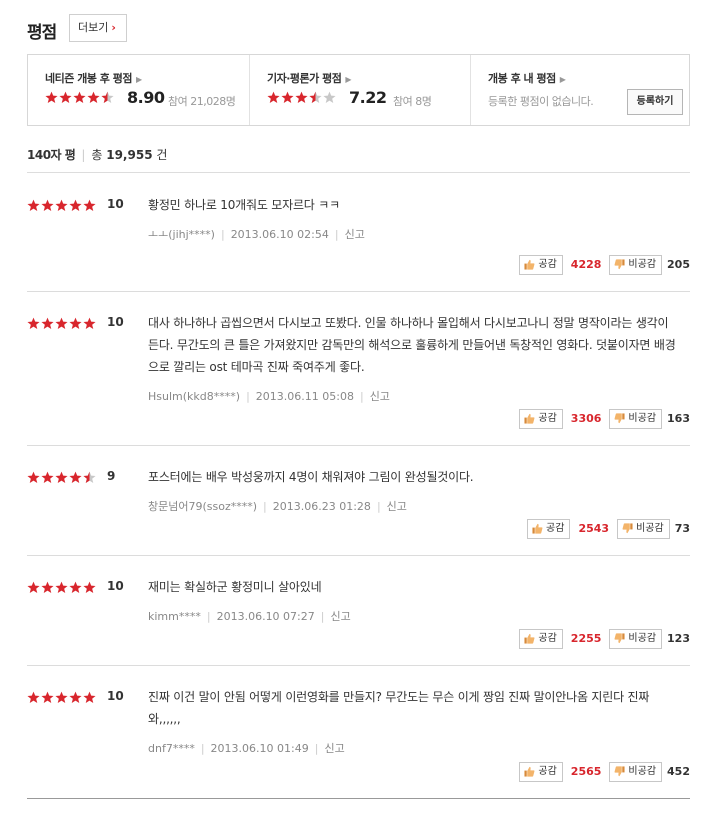 The width and height of the screenshot is (714, 815). What do you see at coordinates (678, 771) in the screenshot?
I see `dislike-count: 452` at bounding box center [678, 771].